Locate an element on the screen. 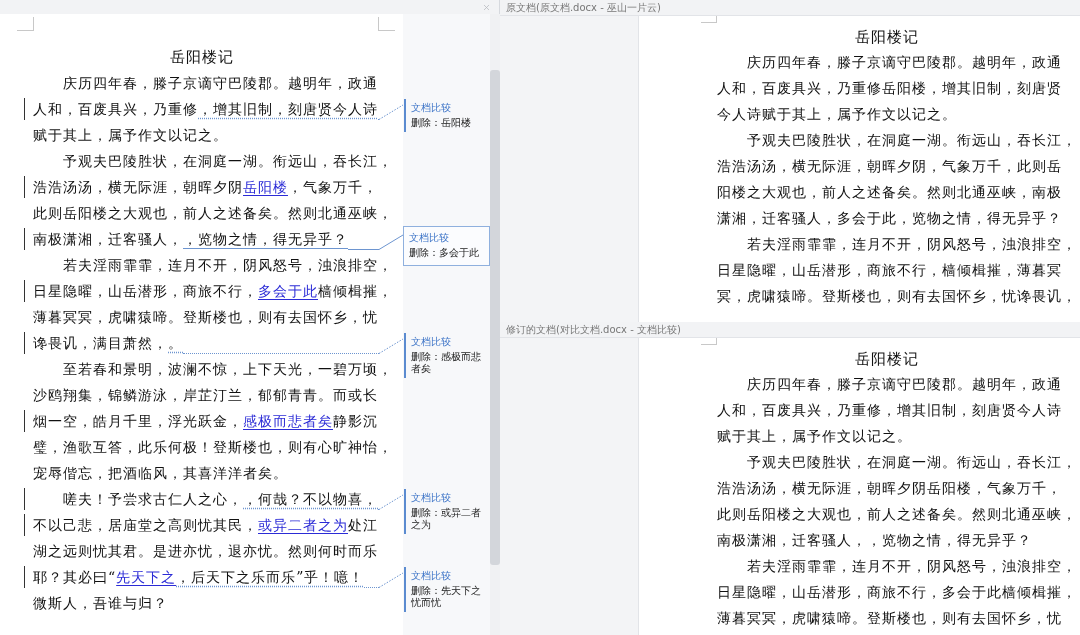 The width and height of the screenshot is (1080, 635). comment-balloon: 文档比较 删除：多会于此 is located at coordinates (446, 246).